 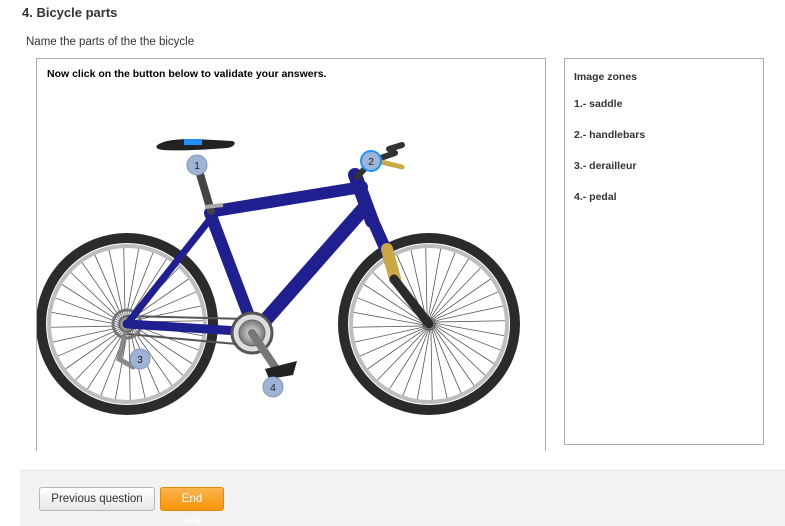 I want to click on zones-title: Image zones, so click(x=606, y=77).